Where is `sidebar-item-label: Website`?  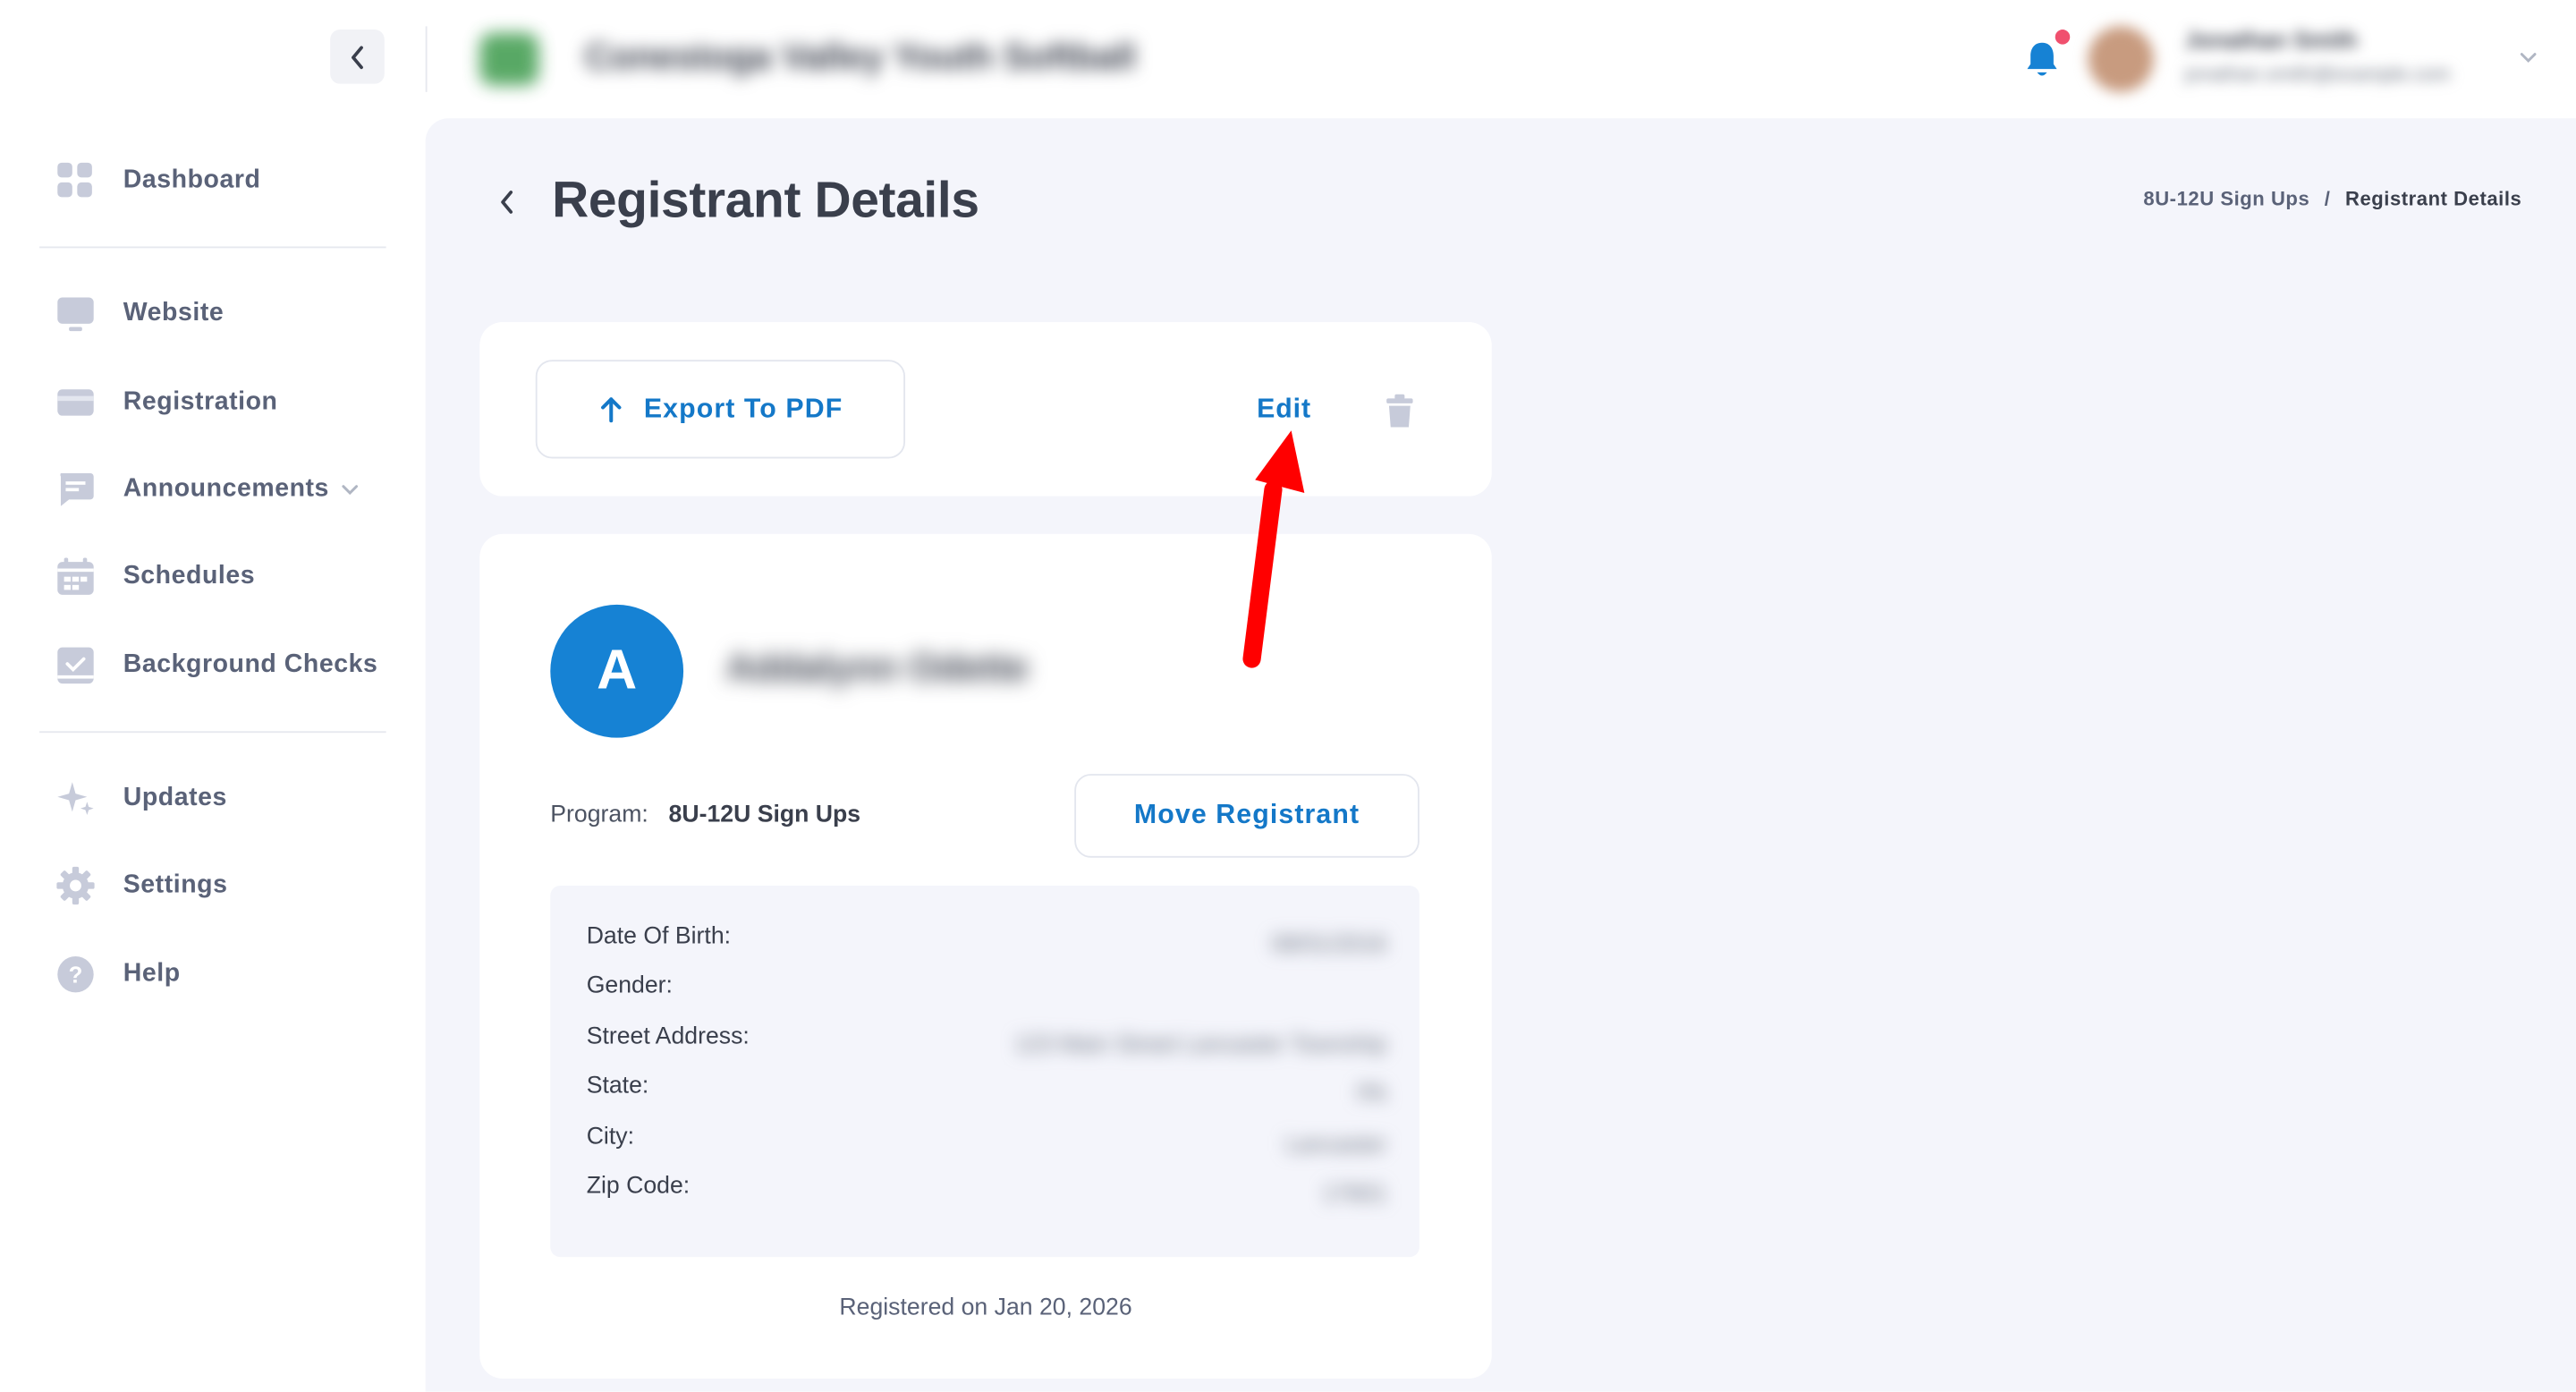 sidebar-item-label: Website is located at coordinates (174, 313).